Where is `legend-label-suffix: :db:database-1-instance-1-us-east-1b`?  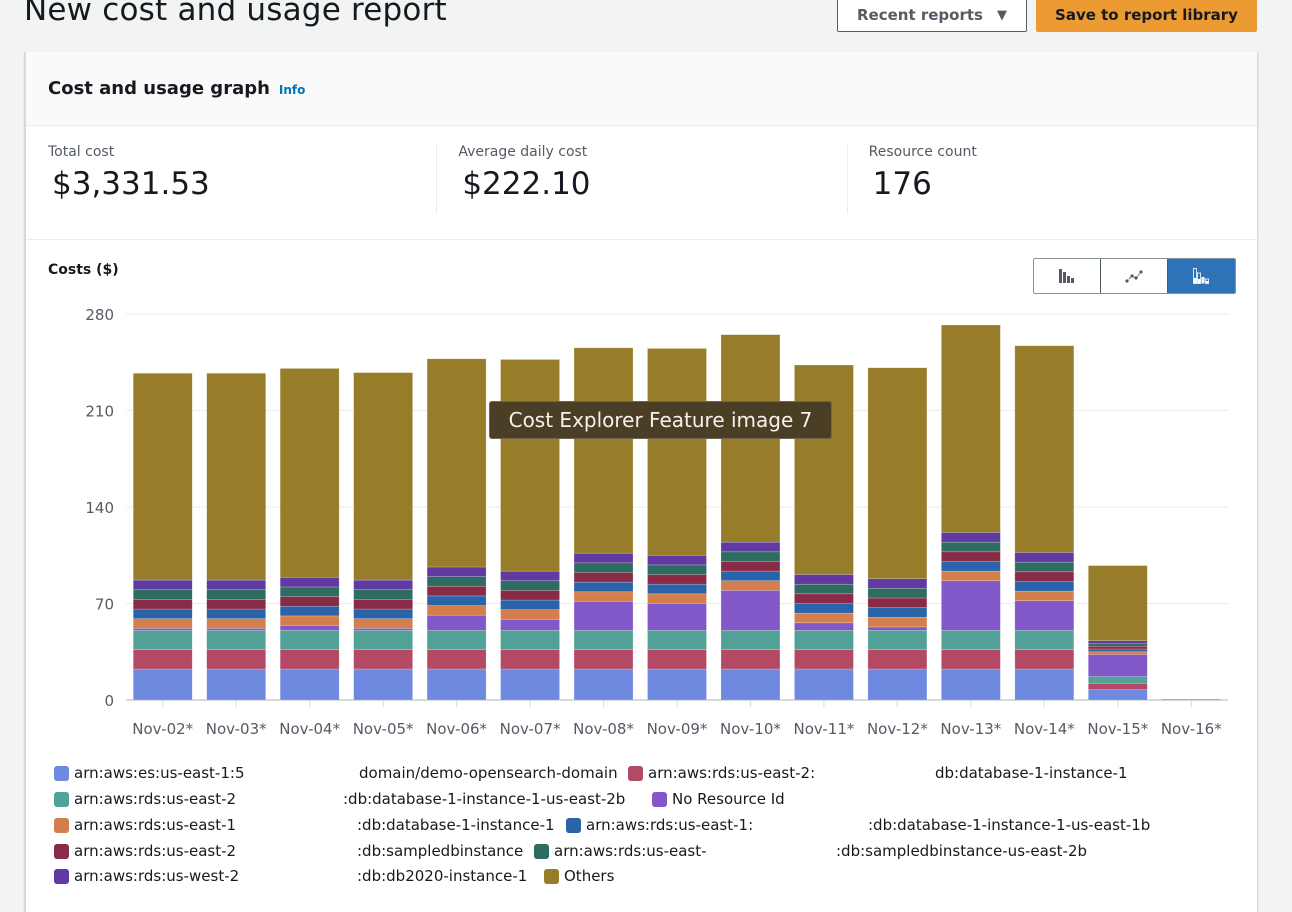 legend-label-suffix: :db:database-1-instance-1-us-east-1b is located at coordinates (1009, 825).